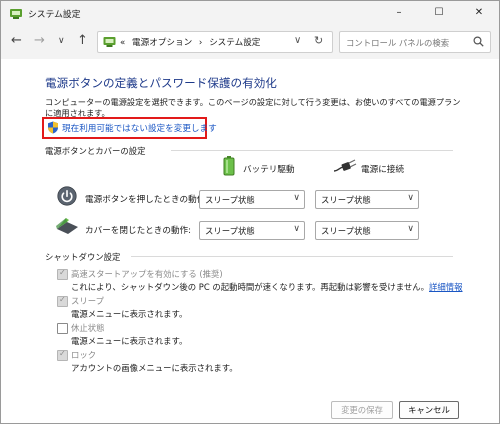 The width and height of the screenshot is (500, 424). I want to click on fast-startup-checkbox: ✓, so click(62, 274).